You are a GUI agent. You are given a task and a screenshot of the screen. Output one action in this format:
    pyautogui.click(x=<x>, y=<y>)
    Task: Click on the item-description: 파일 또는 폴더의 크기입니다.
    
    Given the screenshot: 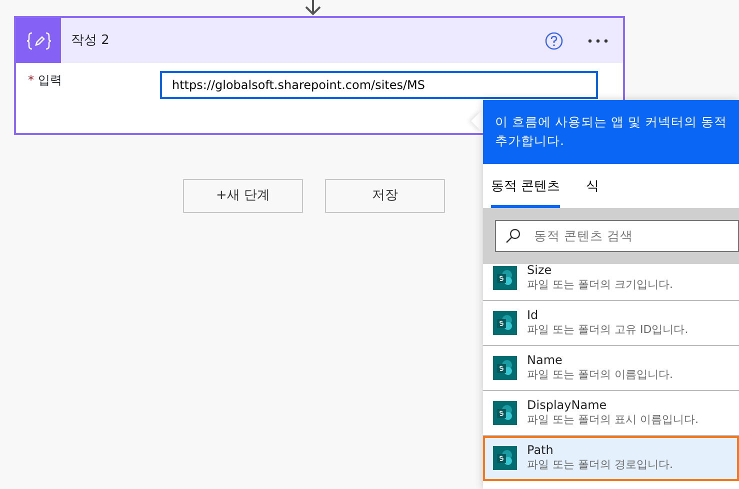 What is the action you would take?
    pyautogui.click(x=600, y=285)
    